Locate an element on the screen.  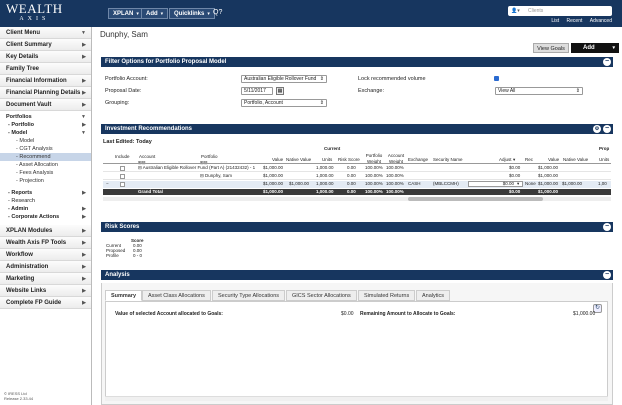
sidebar-item-recommend: - Recommend is located at coordinates (45, 157).